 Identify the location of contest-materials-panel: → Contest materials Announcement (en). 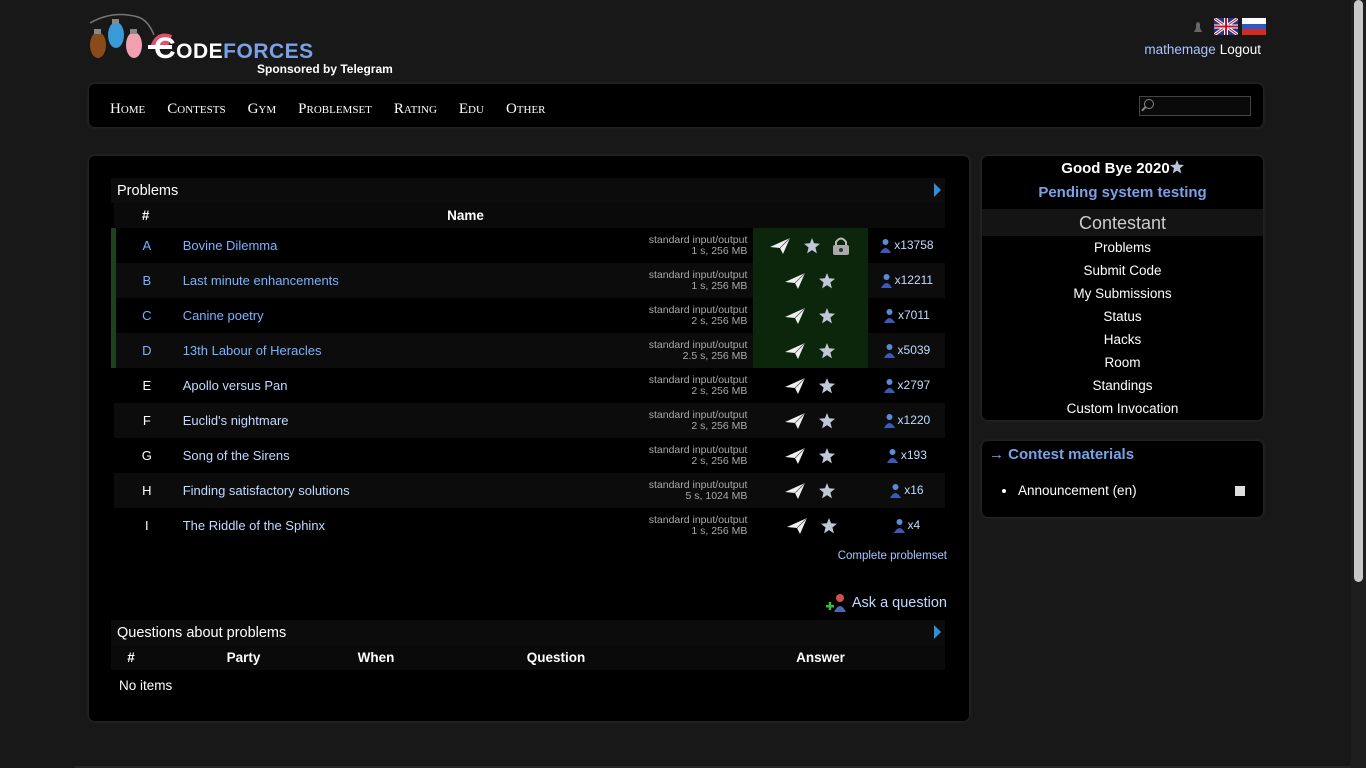
(1122, 479).